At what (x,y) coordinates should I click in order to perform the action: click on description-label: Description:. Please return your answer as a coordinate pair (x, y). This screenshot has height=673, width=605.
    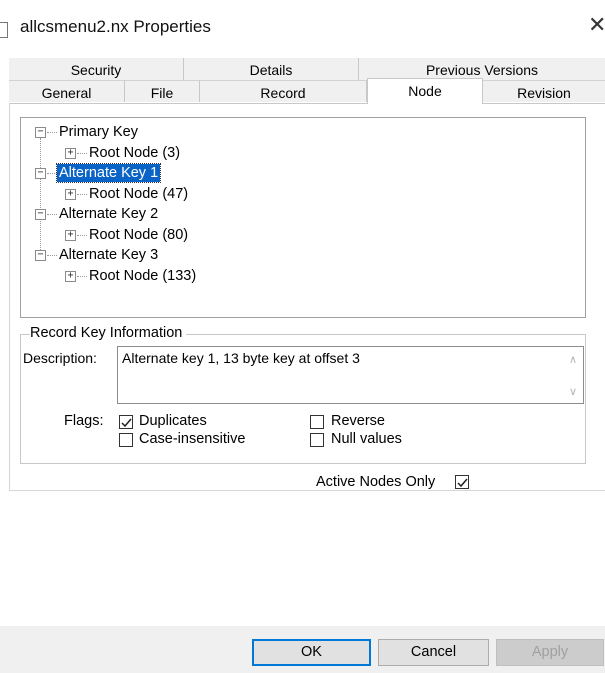
    Looking at the image, I should click on (60, 358).